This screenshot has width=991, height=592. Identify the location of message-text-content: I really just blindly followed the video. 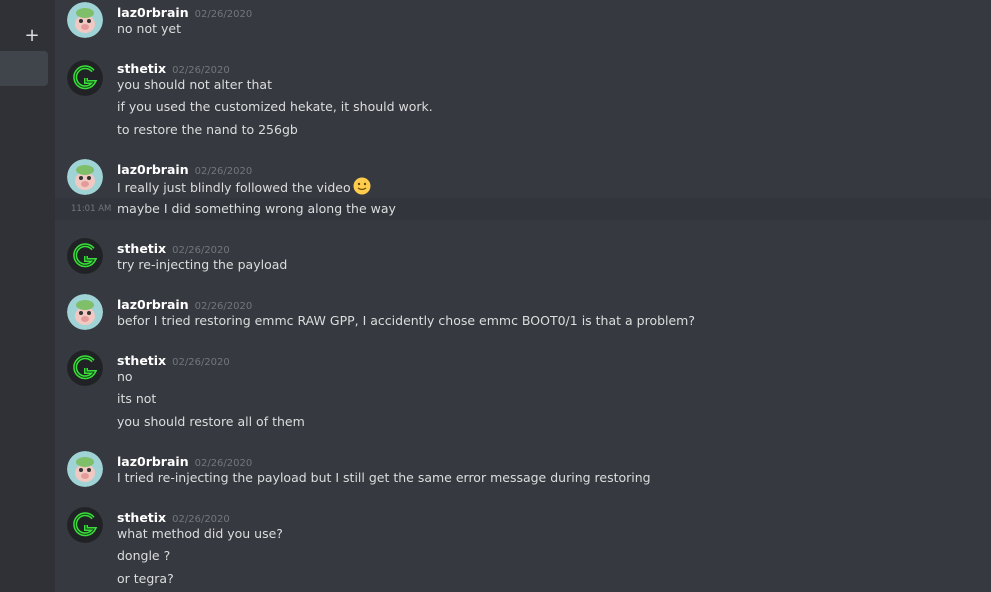
(234, 187).